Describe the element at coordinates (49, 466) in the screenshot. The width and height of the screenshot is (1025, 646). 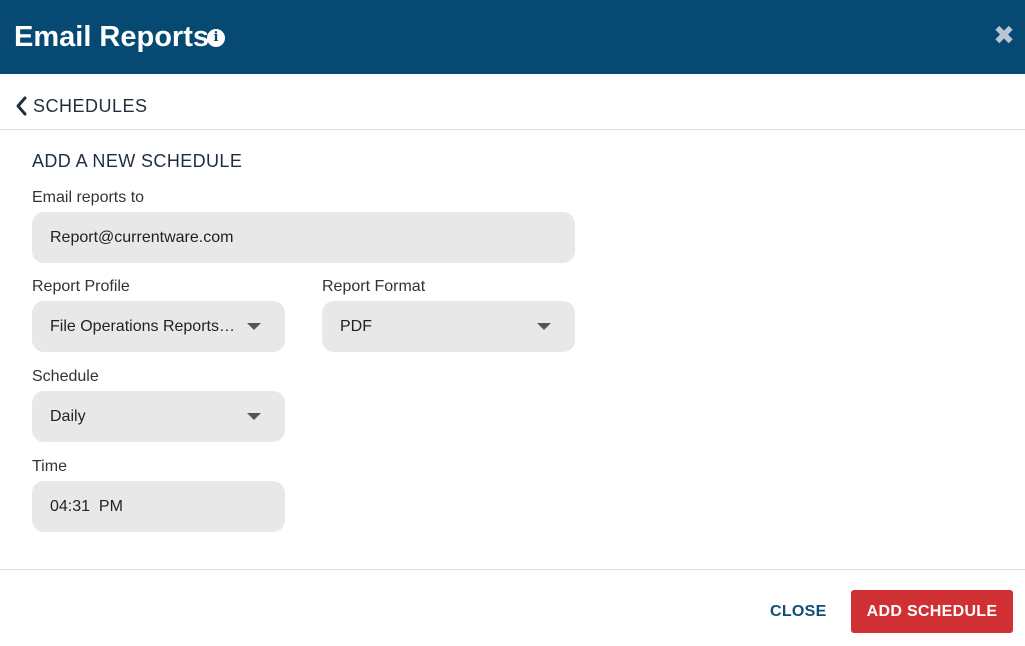
I see `time-label: Time` at that location.